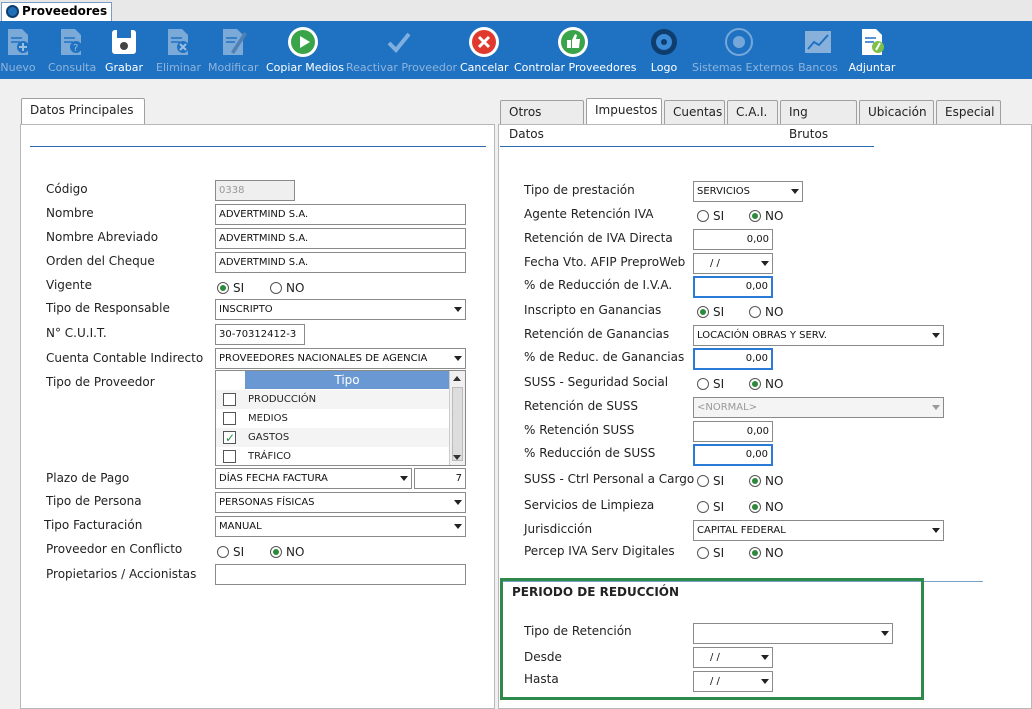  Describe the element at coordinates (733, 657) in the screenshot. I see `desde-date-field: / /` at that location.